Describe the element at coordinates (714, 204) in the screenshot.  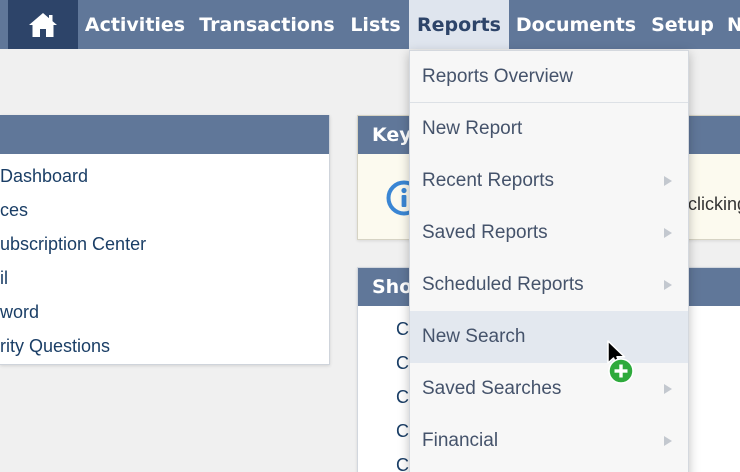
I see `key-portlet-text: clicking` at that location.